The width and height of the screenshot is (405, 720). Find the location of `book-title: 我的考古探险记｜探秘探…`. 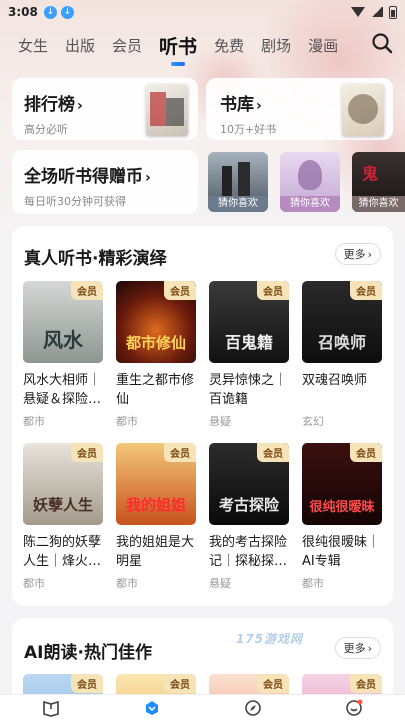

book-title: 我的考古探险记｜探秘探… is located at coordinates (248, 552).